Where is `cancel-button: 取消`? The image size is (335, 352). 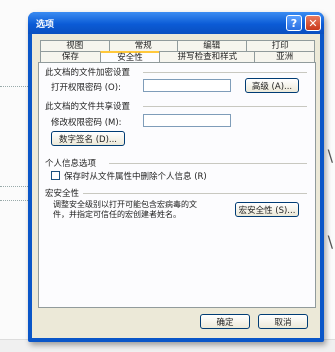
cancel-button: 取消 is located at coordinates (283, 321).